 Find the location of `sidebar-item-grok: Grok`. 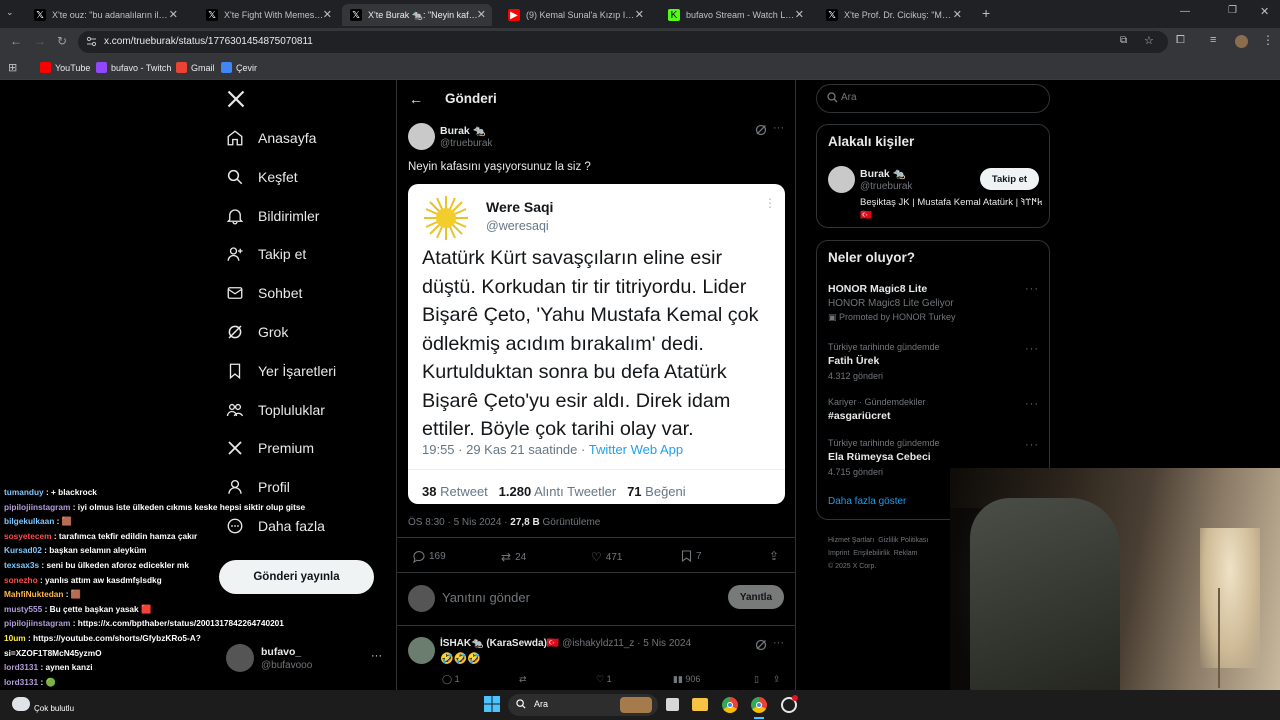

sidebar-item-grok: Grok is located at coordinates (257, 332).